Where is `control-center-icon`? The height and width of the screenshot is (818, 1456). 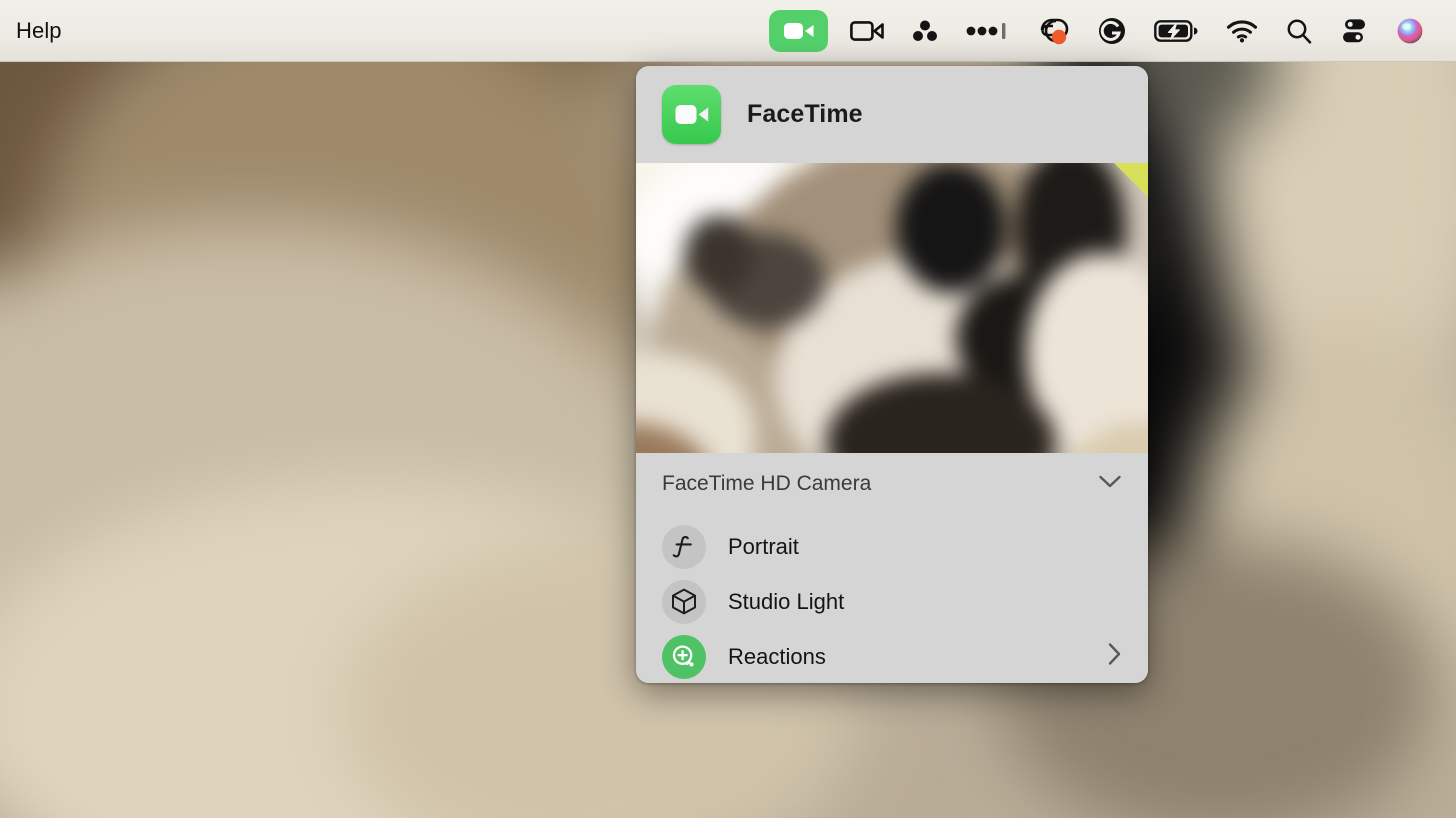 control-center-icon is located at coordinates (1354, 31).